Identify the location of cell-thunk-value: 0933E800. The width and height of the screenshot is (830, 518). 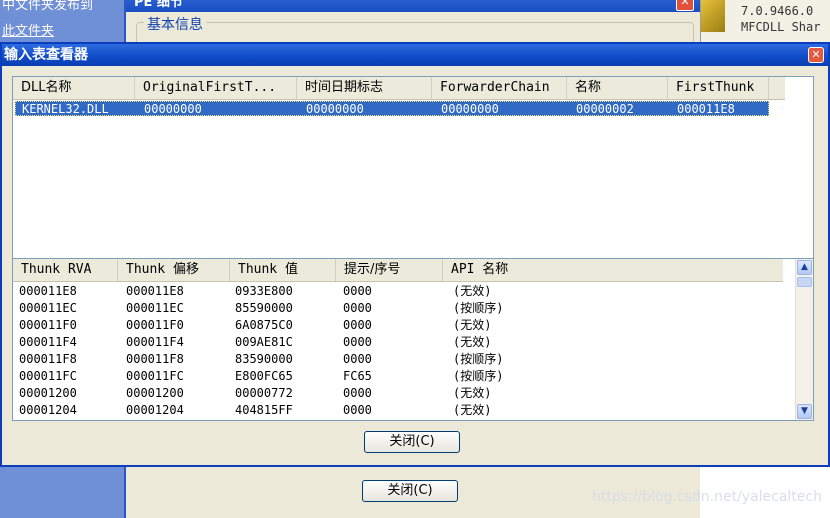
(264, 291).